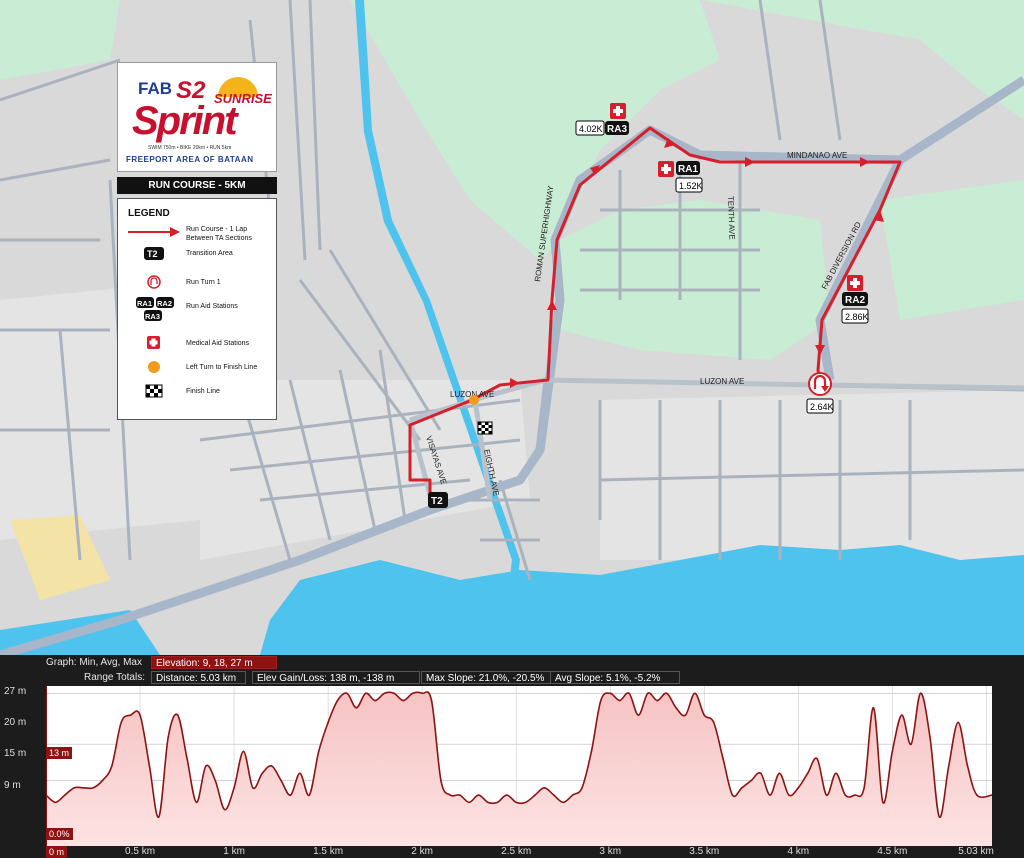 Image resolution: width=1024 pixels, height=858 pixels. I want to click on run-turn-icon, so click(820, 384).